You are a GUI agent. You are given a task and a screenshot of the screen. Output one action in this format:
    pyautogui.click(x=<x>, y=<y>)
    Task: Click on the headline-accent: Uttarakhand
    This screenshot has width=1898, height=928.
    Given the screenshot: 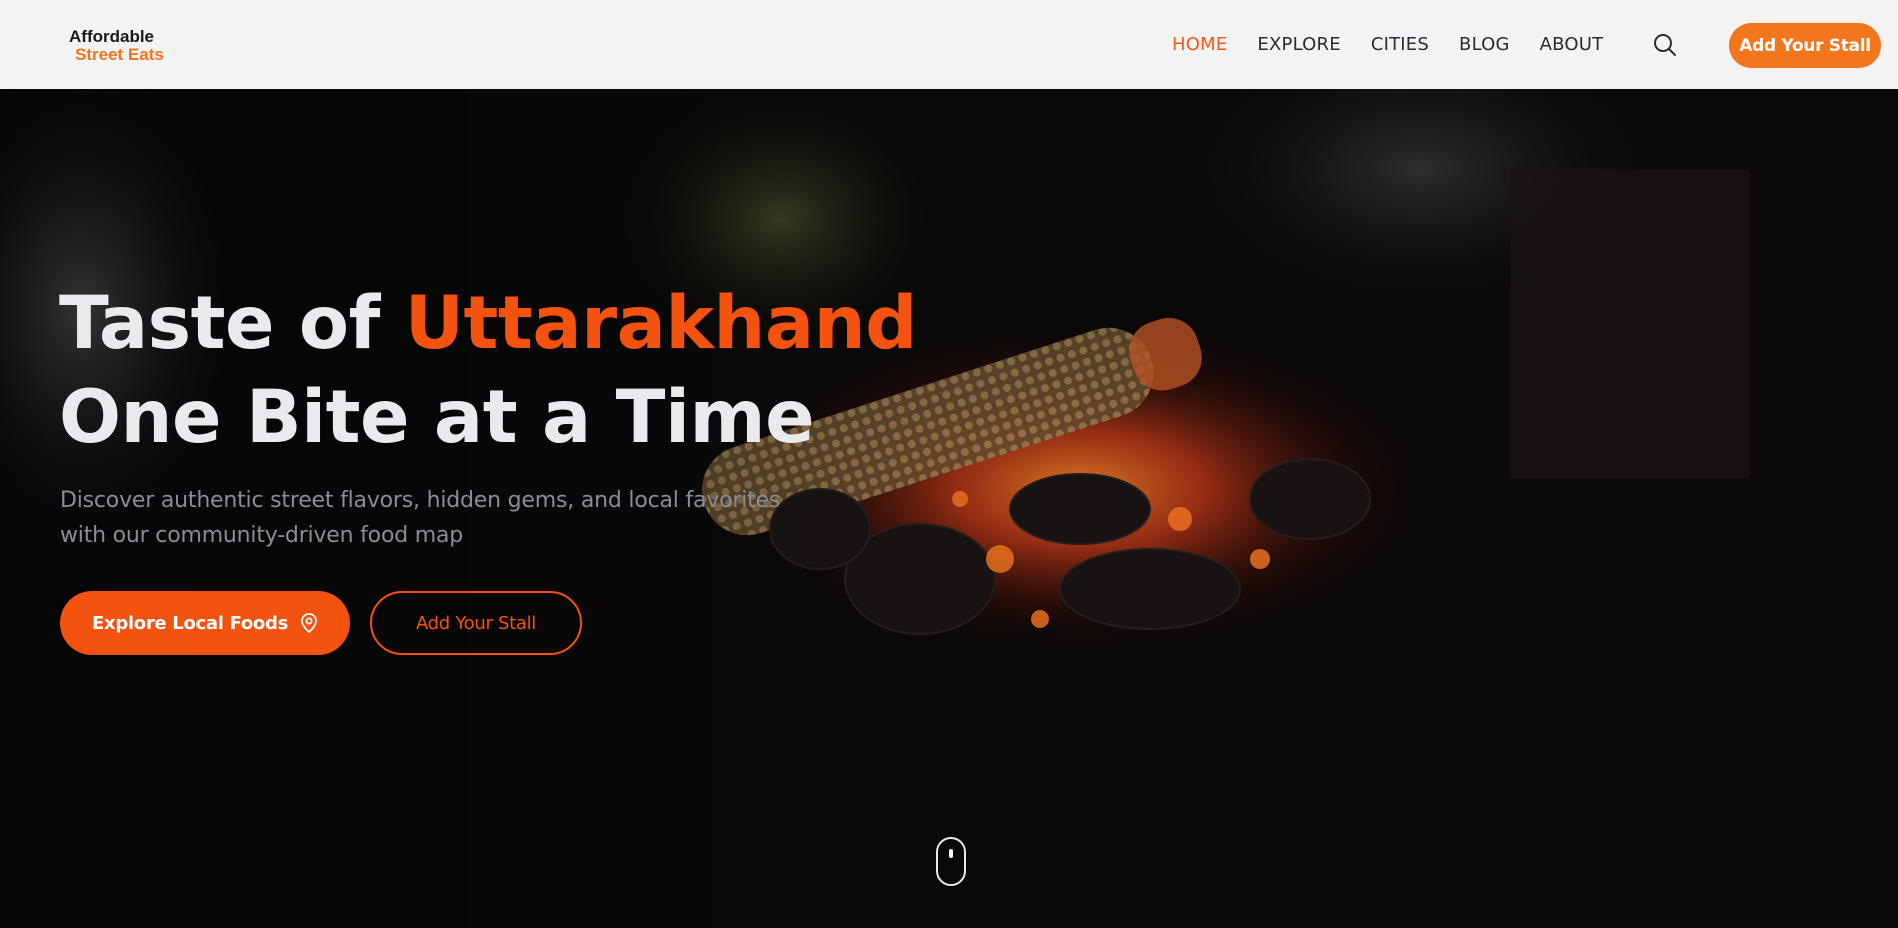 What is the action you would take?
    pyautogui.click(x=661, y=323)
    